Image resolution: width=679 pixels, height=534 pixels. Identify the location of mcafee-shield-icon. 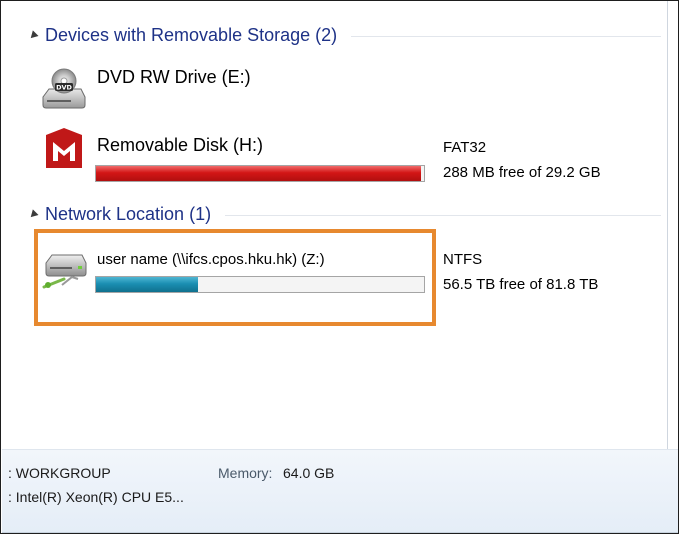
(64, 148).